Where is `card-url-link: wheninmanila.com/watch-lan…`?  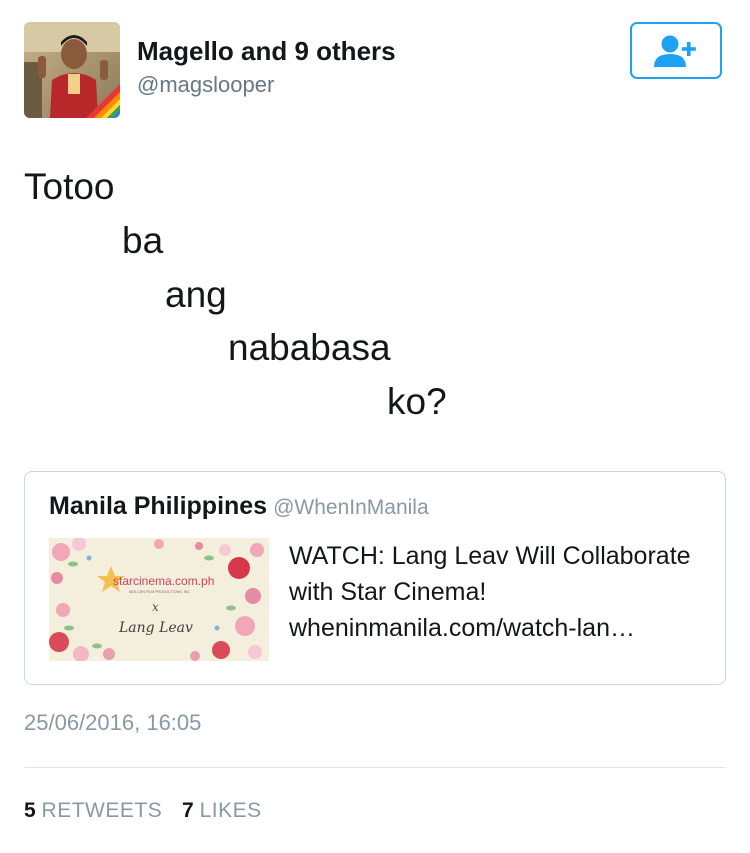 card-url-link: wheninmanila.com/watch-lan… is located at coordinates (499, 628).